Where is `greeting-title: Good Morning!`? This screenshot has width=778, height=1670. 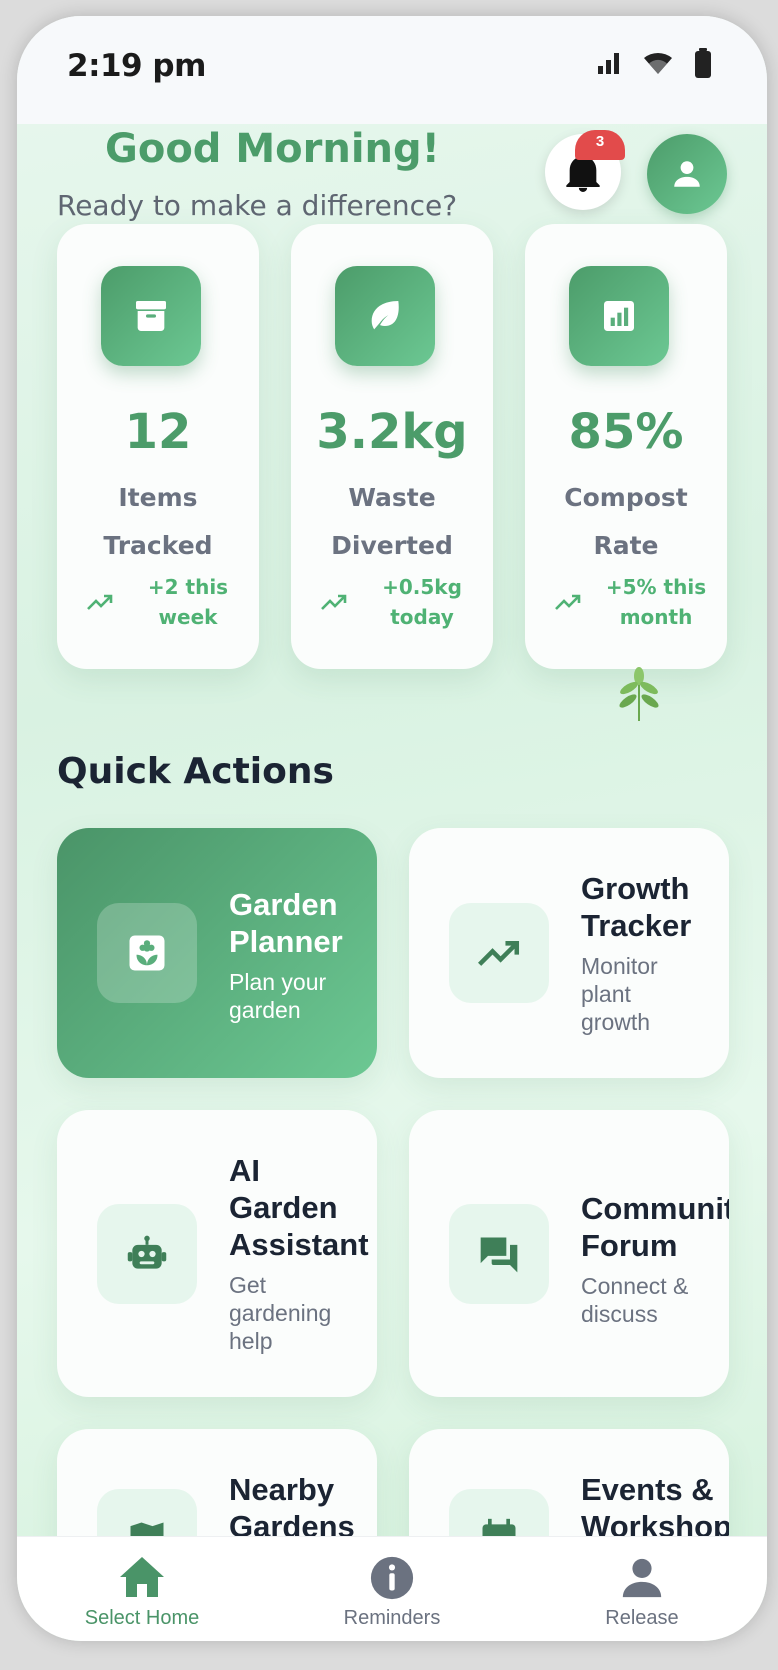
greeting-title: Good Morning! is located at coordinates (272, 149).